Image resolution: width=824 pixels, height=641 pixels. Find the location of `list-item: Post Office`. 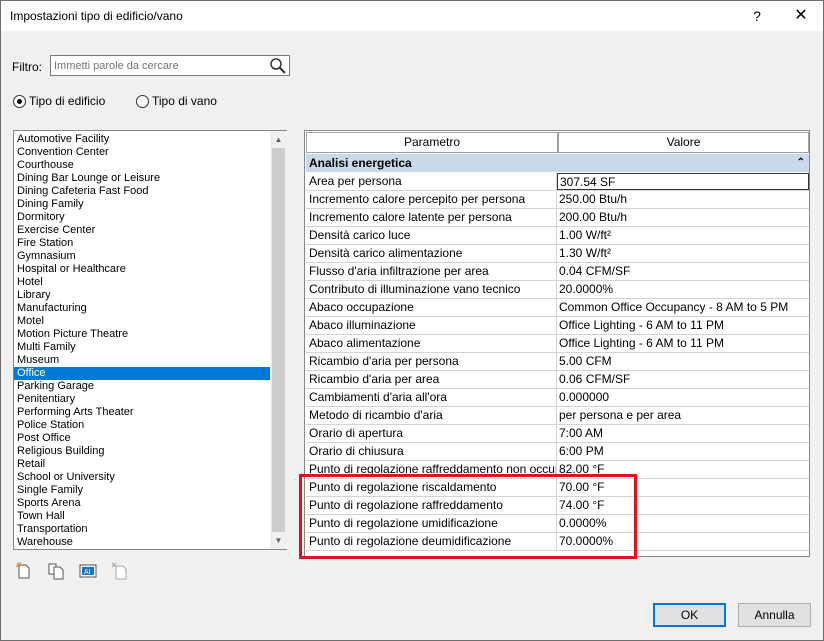

list-item: Post Office is located at coordinates (142, 438).